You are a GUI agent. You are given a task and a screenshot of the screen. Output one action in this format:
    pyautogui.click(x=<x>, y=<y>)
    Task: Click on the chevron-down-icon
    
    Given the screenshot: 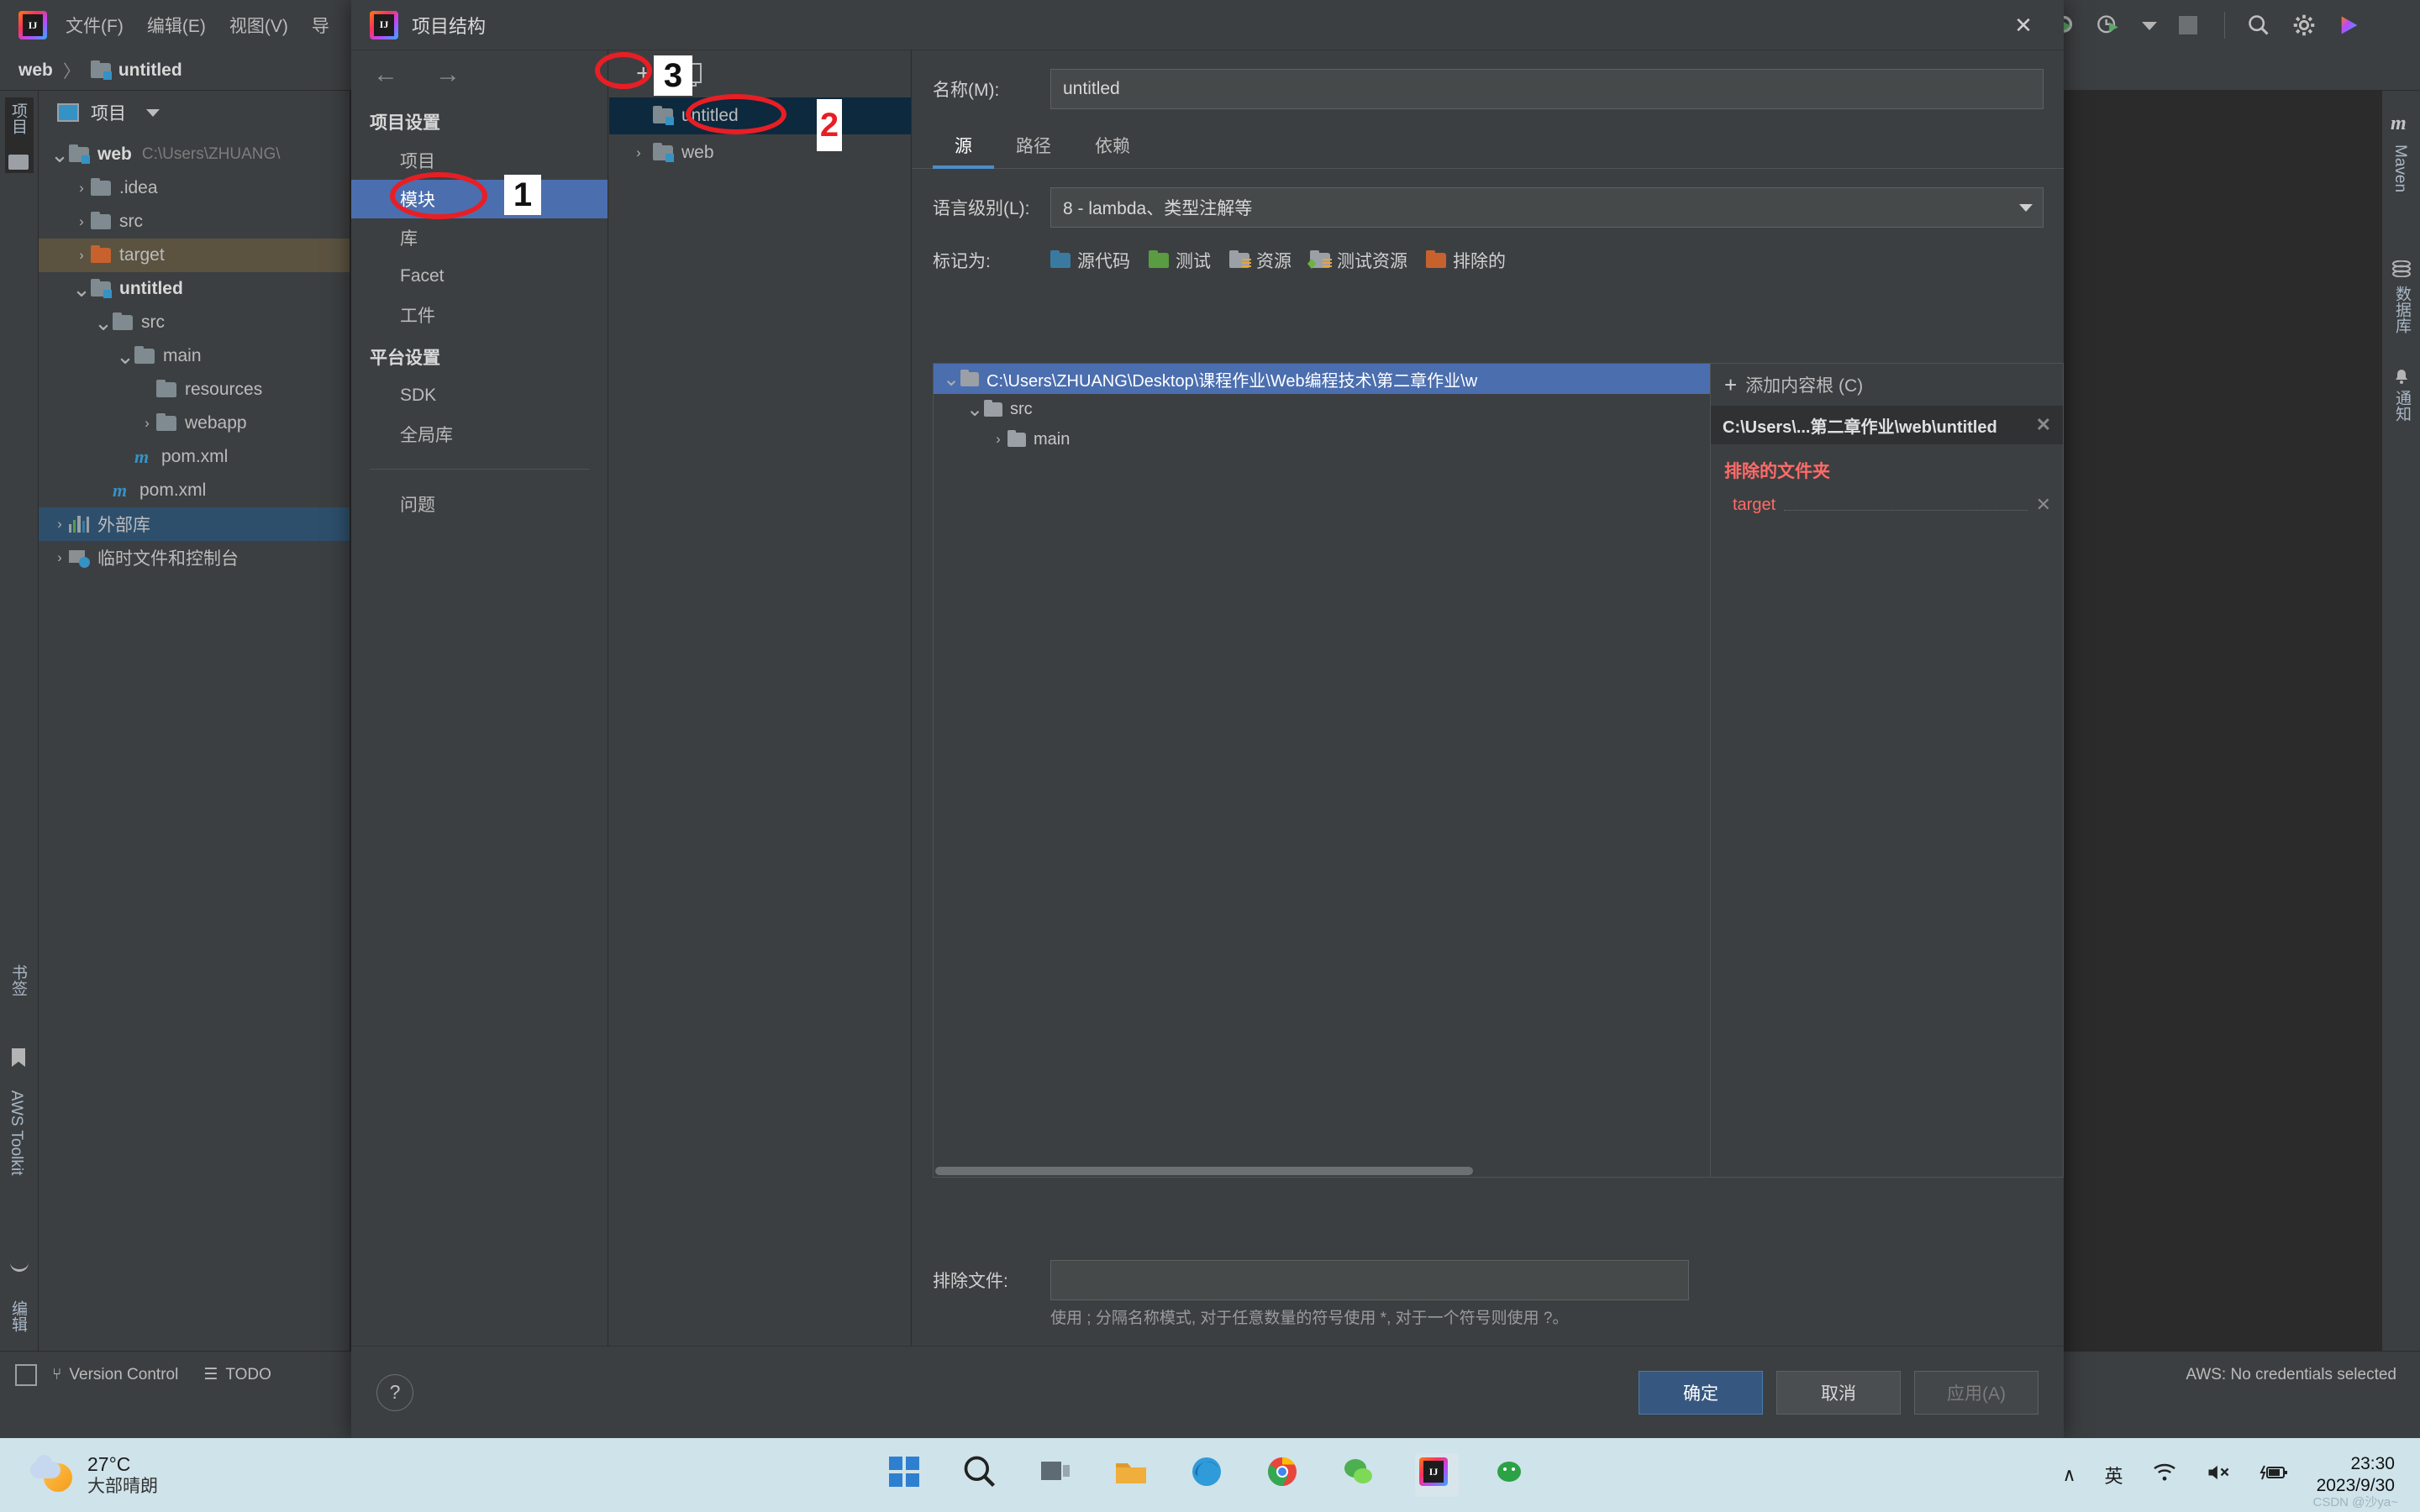 What is the action you would take?
    pyautogui.click(x=153, y=112)
    